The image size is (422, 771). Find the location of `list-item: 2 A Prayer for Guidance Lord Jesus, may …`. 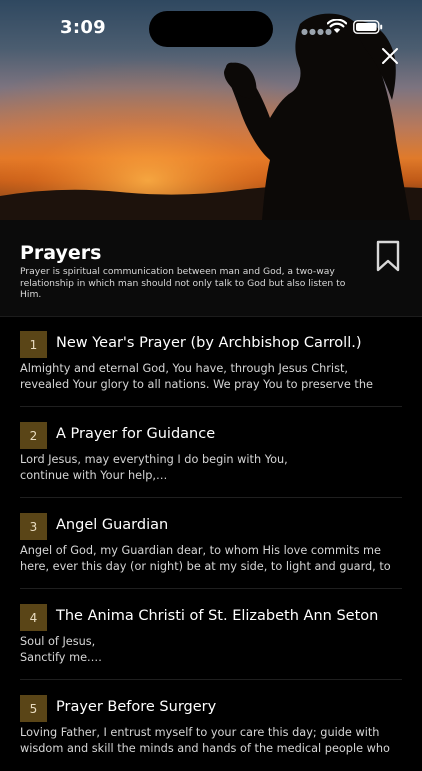

list-item: 2 A Prayer for Guidance Lord Jesus, may … is located at coordinates (211, 452).